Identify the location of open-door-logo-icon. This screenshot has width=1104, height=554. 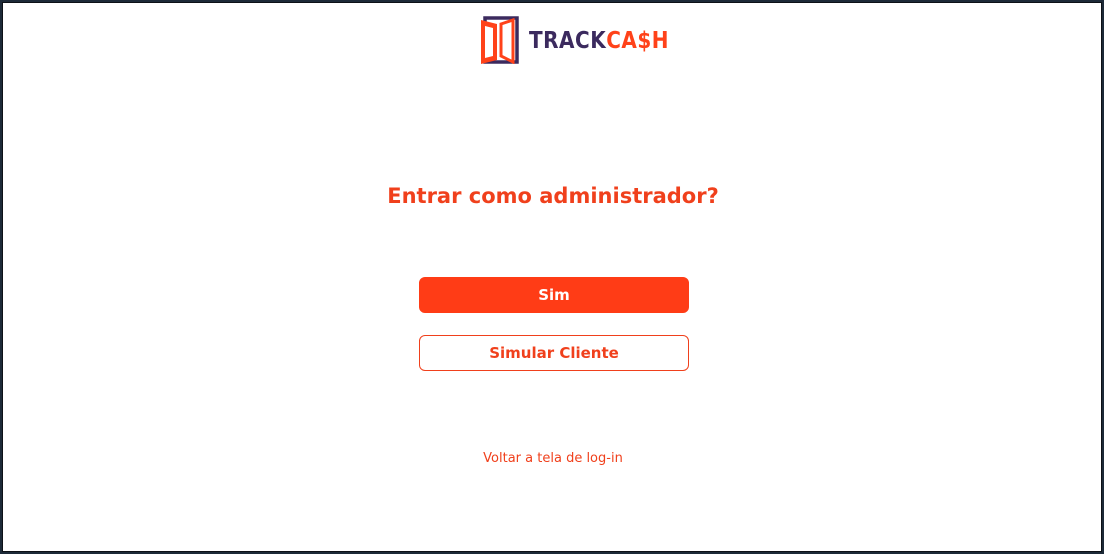
(500, 40).